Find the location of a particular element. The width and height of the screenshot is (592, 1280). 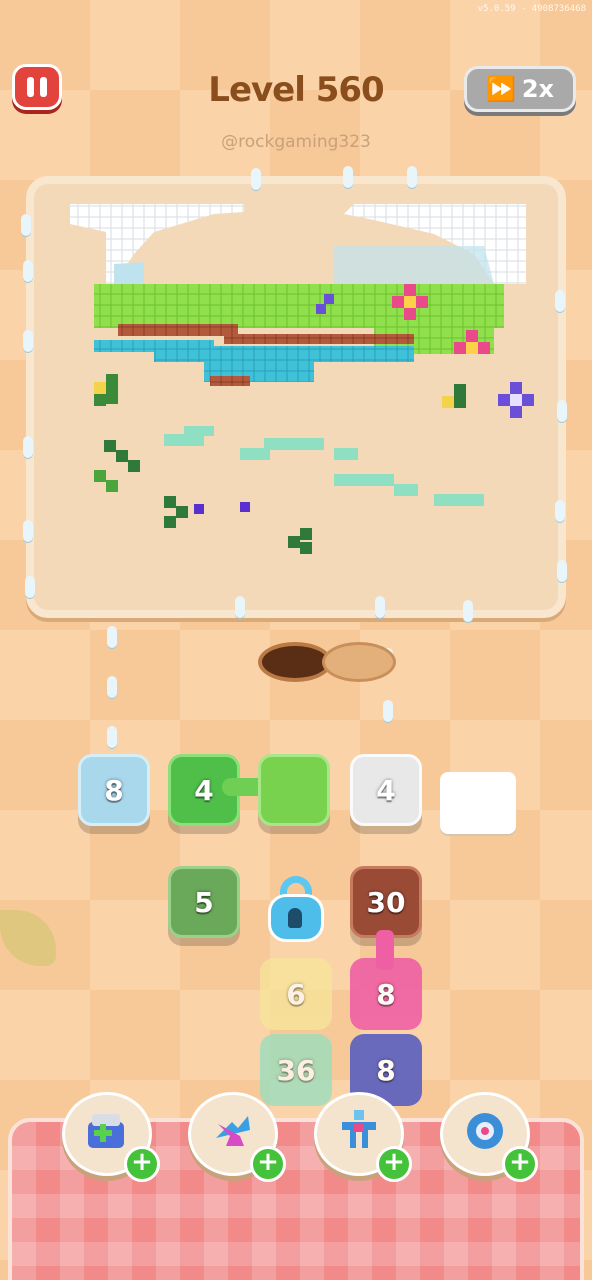

magnet-plus-icon: + is located at coordinates (394, 1164).